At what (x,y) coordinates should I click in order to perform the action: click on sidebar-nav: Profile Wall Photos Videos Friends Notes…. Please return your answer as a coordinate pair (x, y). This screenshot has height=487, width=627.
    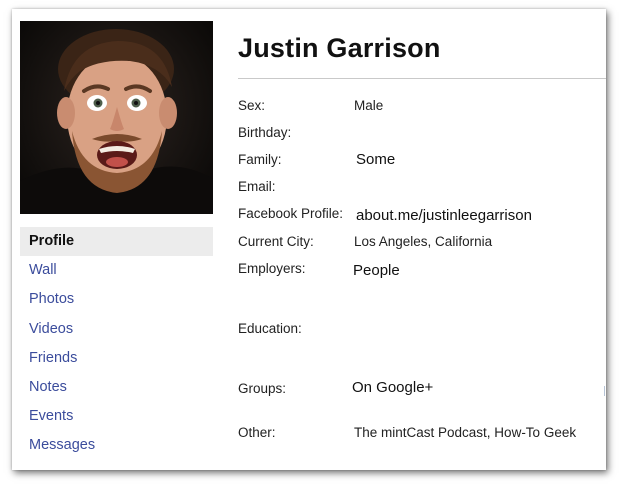
    Looking at the image, I should click on (116, 344).